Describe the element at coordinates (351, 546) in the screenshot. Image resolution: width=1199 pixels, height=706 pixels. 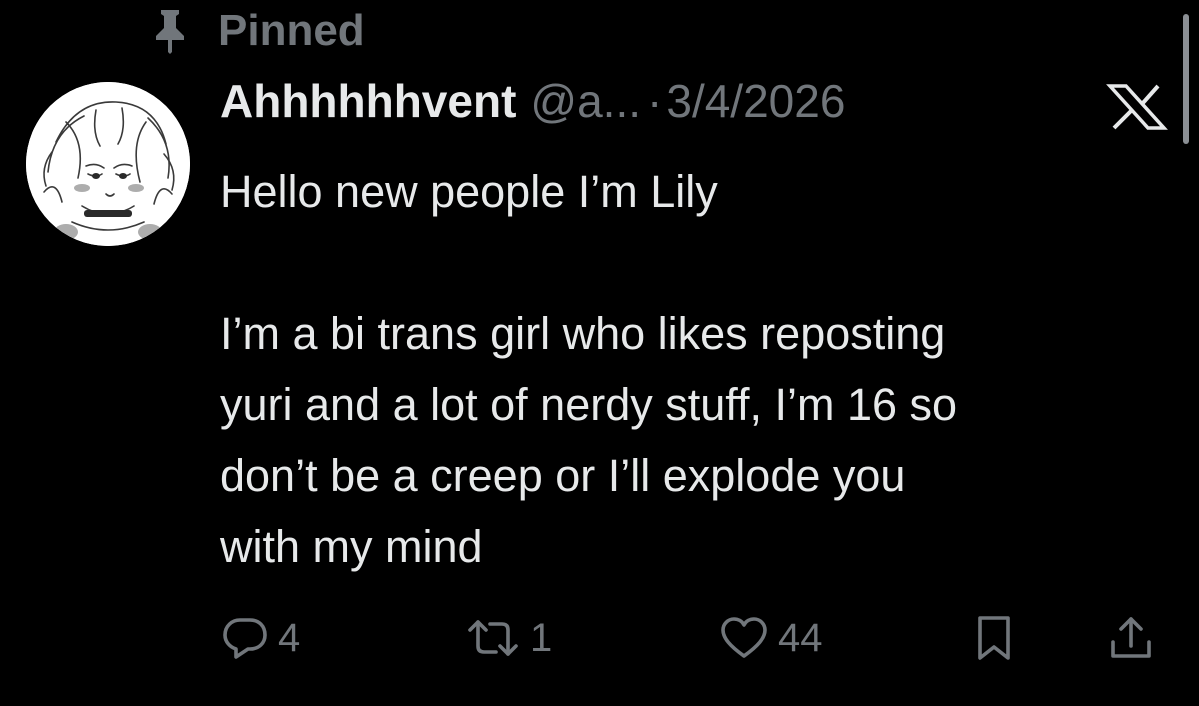
I see `post-text-line: with my mind` at that location.